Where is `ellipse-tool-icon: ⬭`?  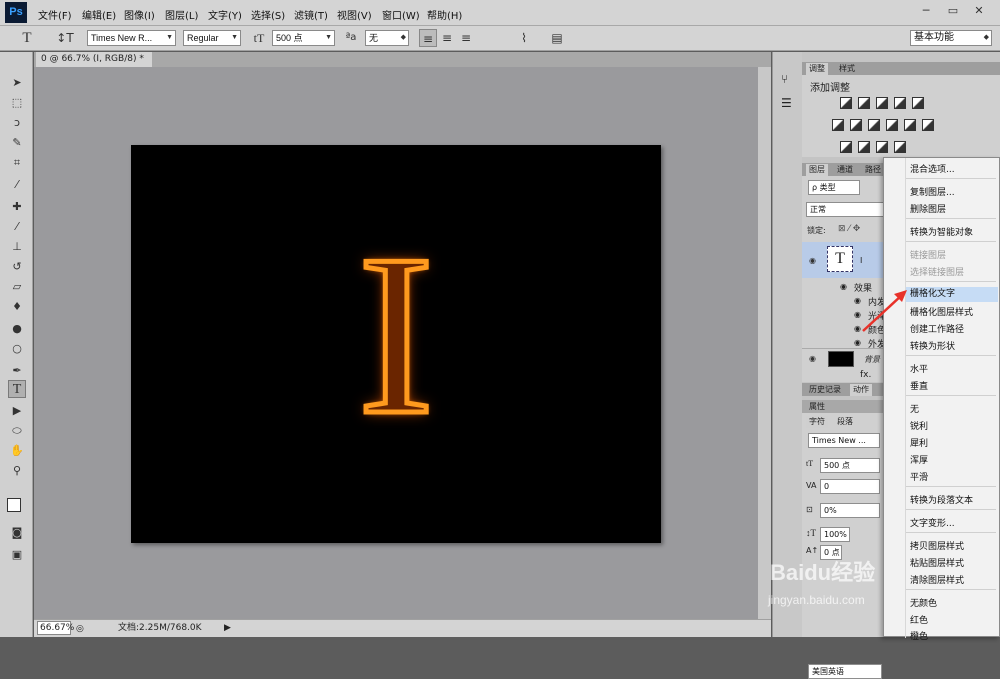 ellipse-tool-icon: ⬭ is located at coordinates (17, 431).